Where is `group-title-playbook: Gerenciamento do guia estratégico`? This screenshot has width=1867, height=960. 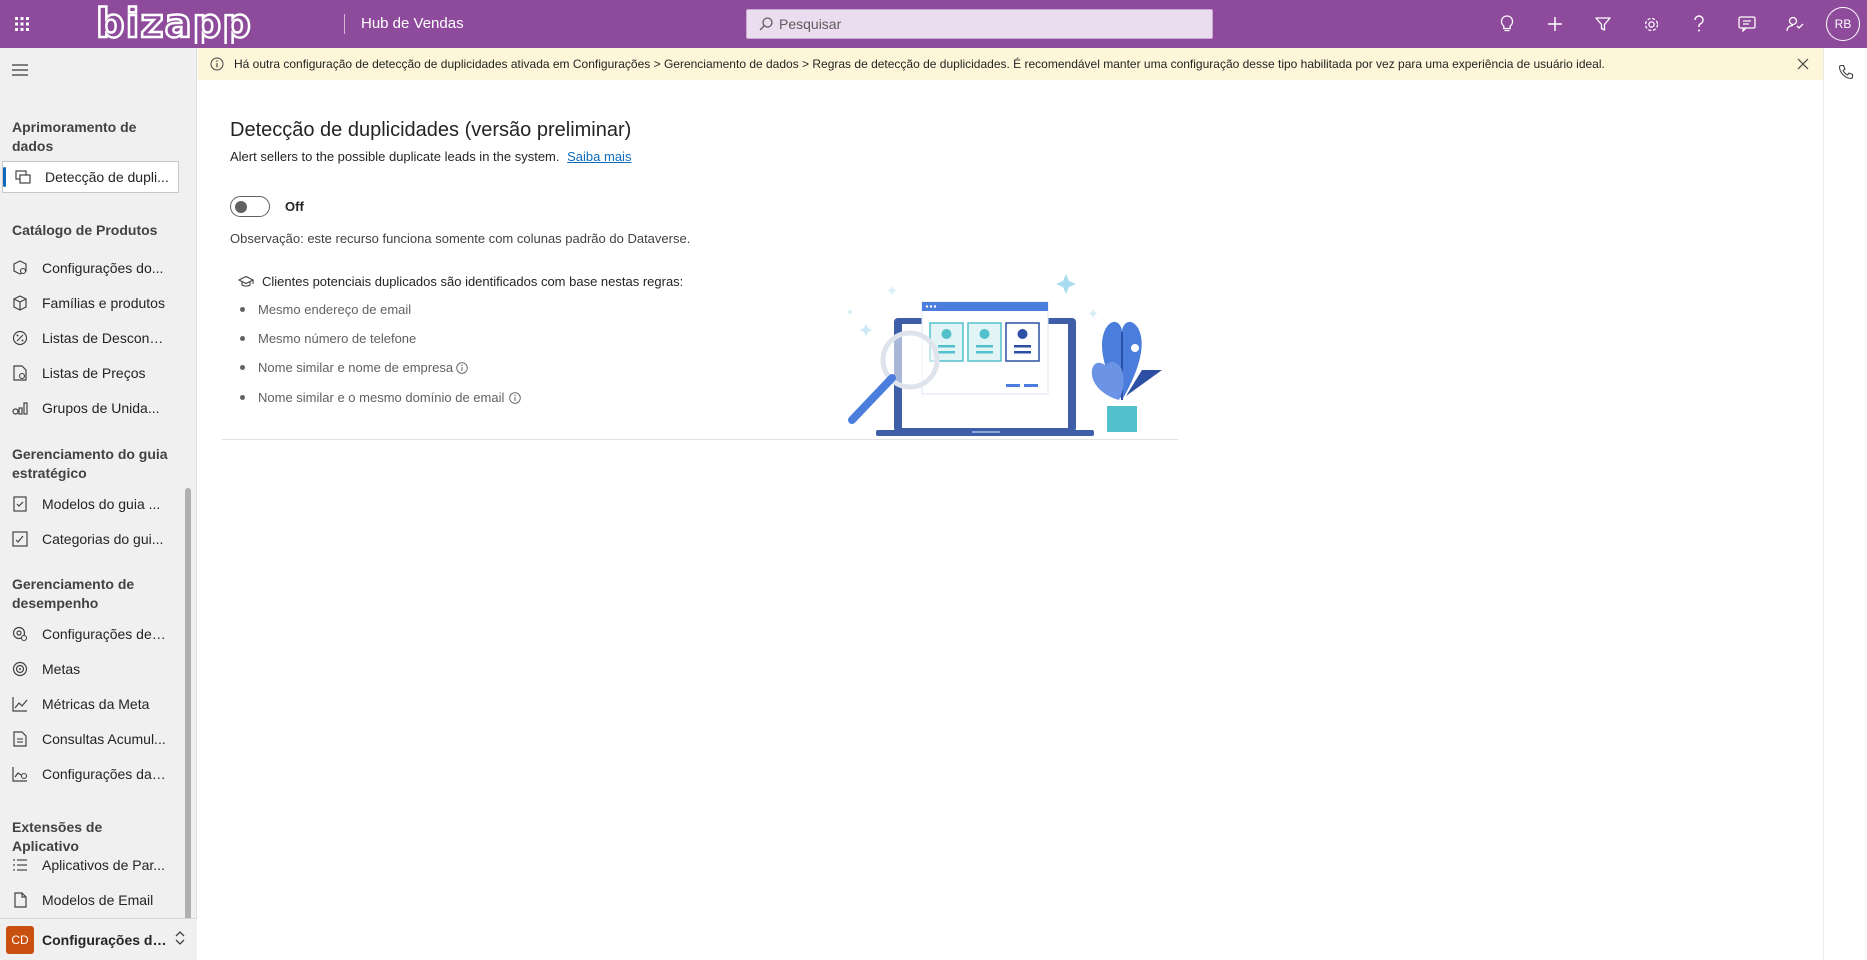
group-title-playbook: Gerenciamento do guia estratégico is located at coordinates (90, 463).